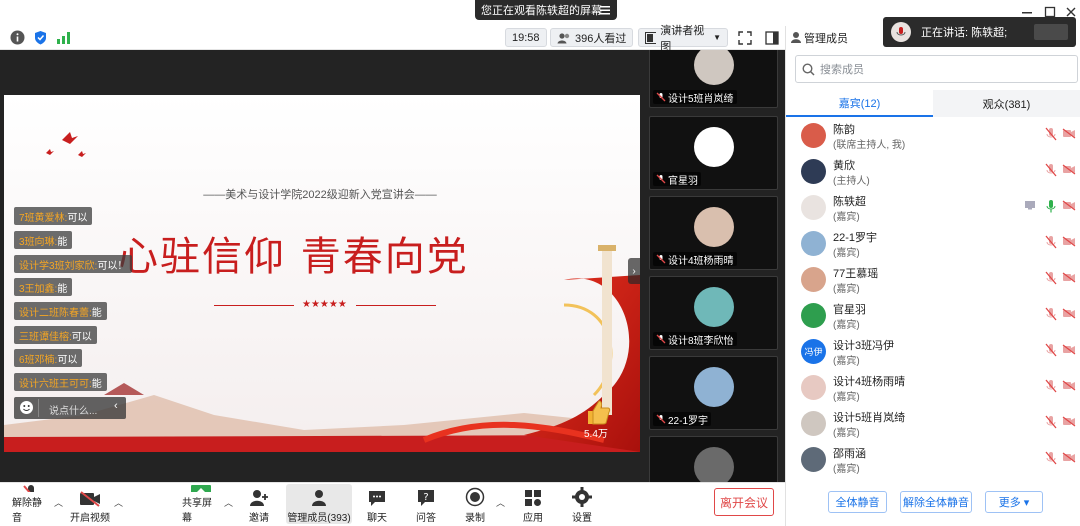  Describe the element at coordinates (500, 502) in the screenshot. I see `record-options-caret-icon: ︿` at that location.